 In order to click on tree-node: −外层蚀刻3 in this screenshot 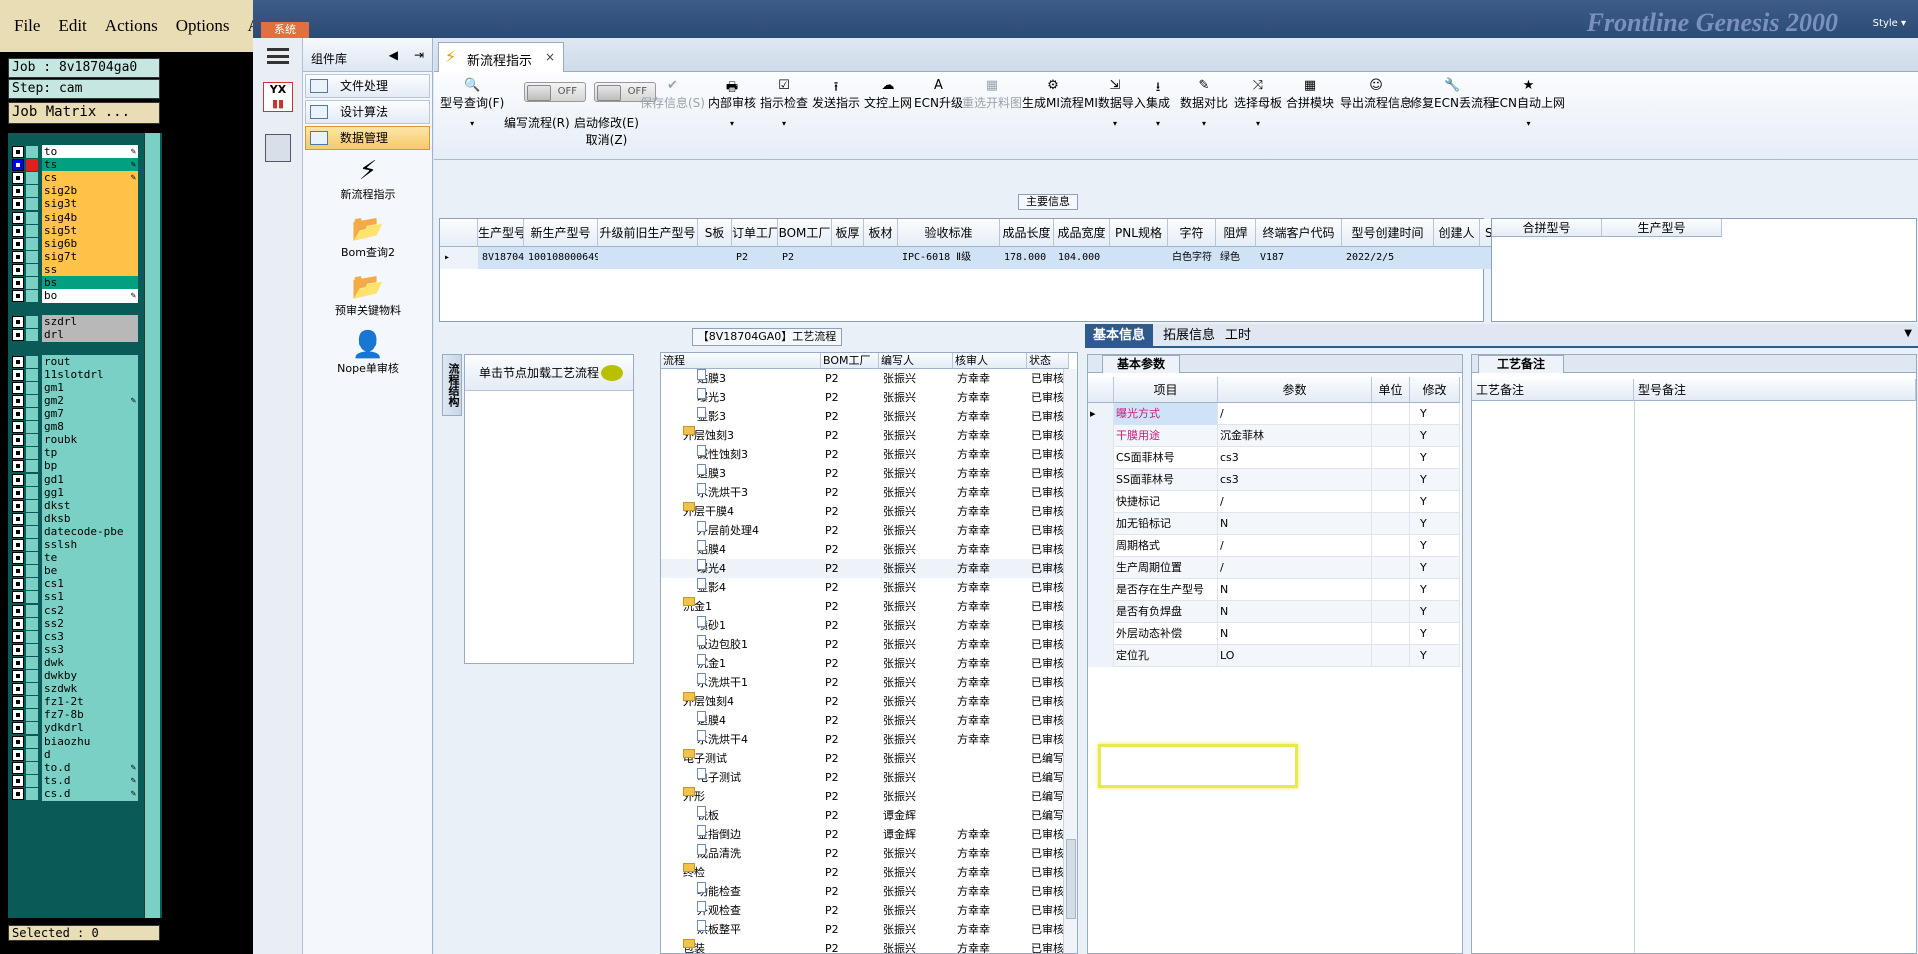, I will do `click(752, 435)`.